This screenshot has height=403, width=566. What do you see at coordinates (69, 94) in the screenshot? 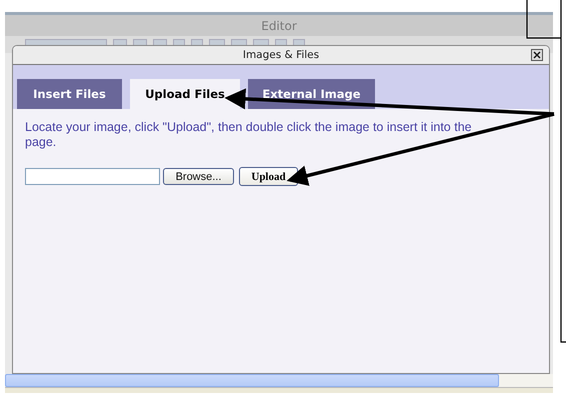
I see `tab: Insert Files` at bounding box center [69, 94].